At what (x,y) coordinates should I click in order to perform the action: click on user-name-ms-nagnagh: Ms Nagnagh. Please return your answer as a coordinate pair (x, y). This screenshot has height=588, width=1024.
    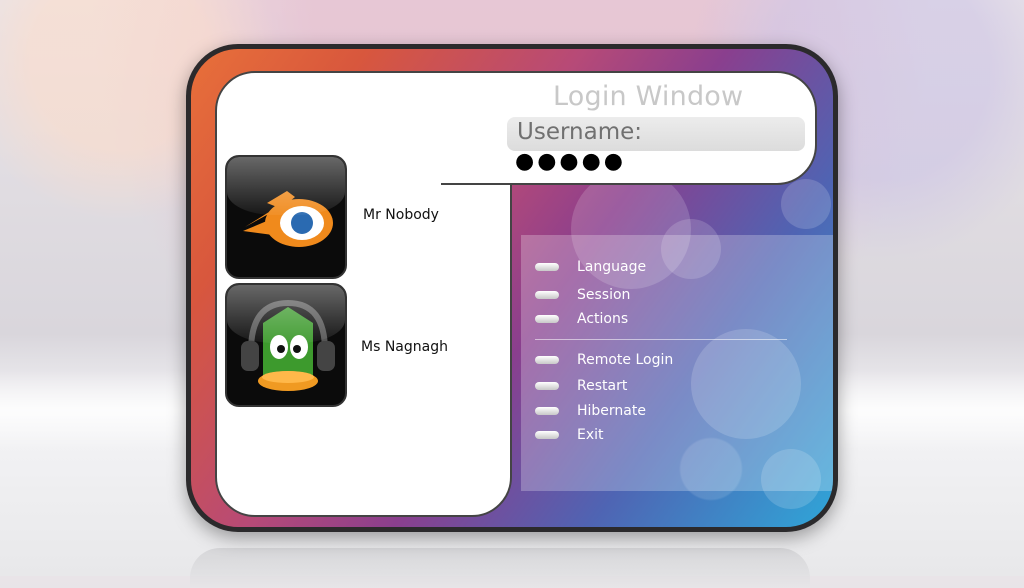
    Looking at the image, I should click on (404, 347).